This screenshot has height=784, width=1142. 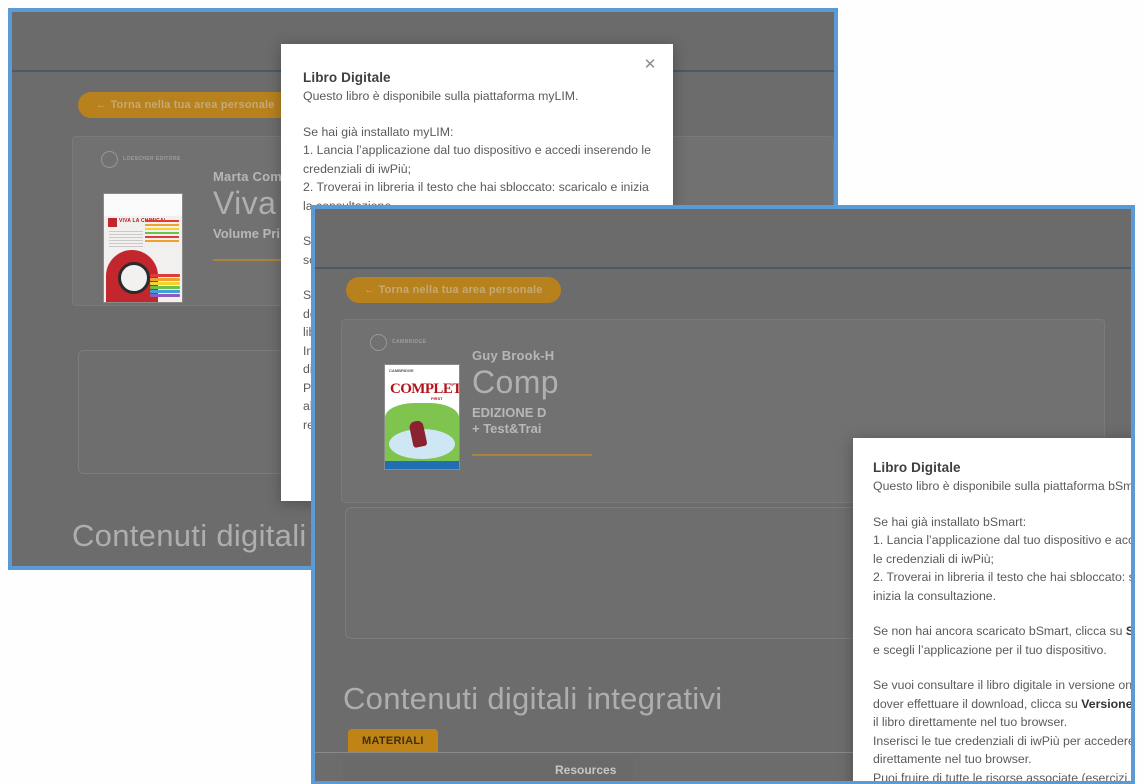 I want to click on resources-row-label: Resources, so click(x=586, y=770).